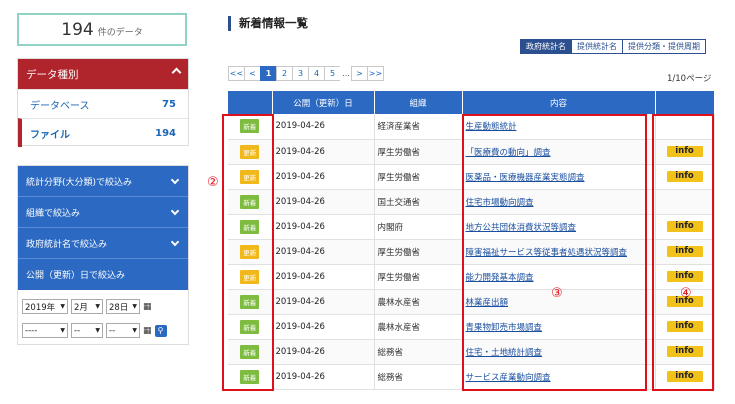 This screenshot has width=735, height=404. Describe the element at coordinates (79, 182) in the screenshot. I see `filter-label: 統計分野(大分類)で絞込み` at that location.